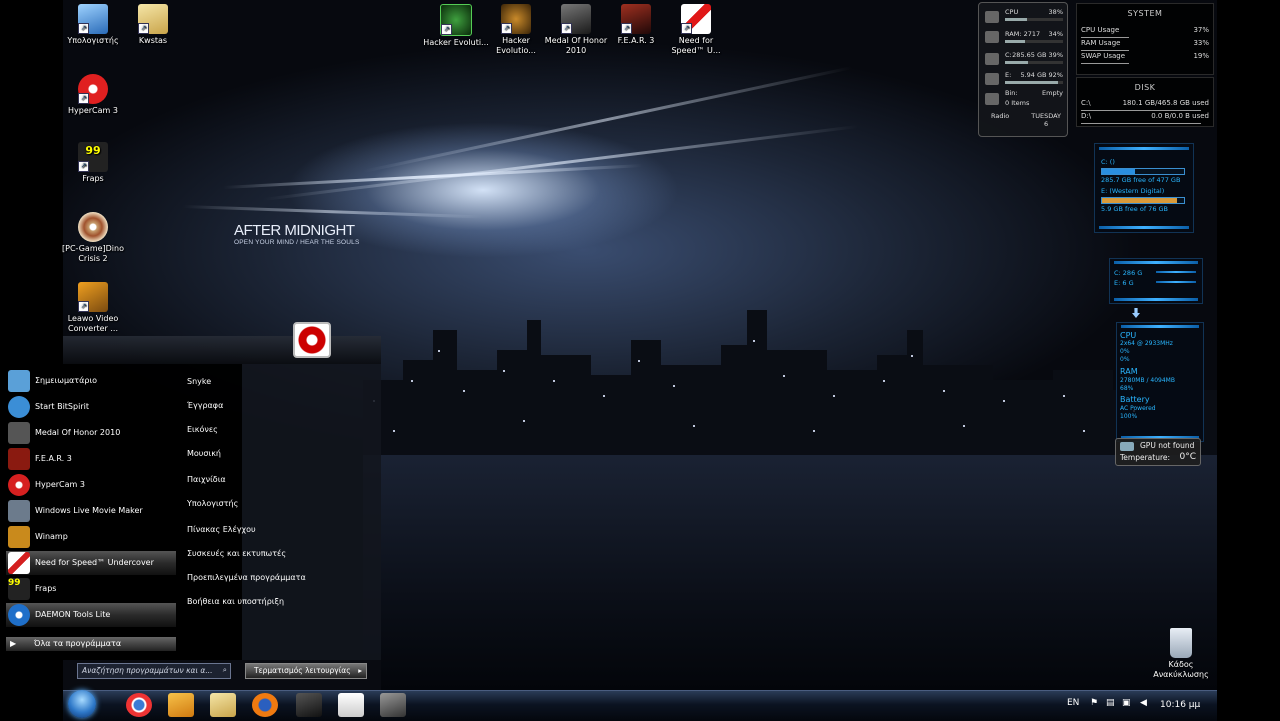 The image size is (1280, 721). Describe the element at coordinates (1143, 703) in the screenshot. I see `volume-icon: ◀` at that location.